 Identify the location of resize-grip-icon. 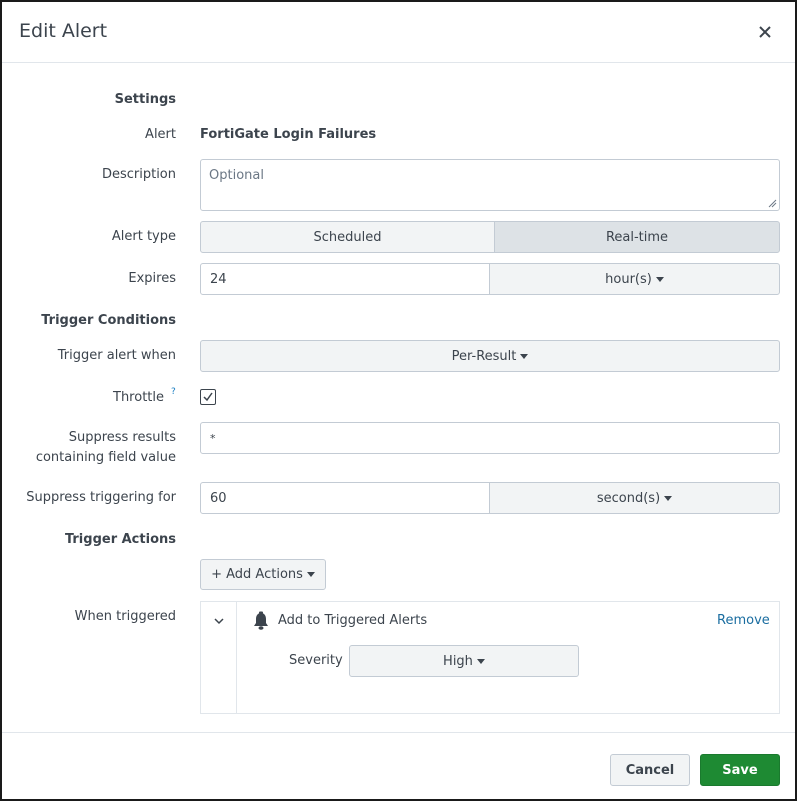
(772, 203).